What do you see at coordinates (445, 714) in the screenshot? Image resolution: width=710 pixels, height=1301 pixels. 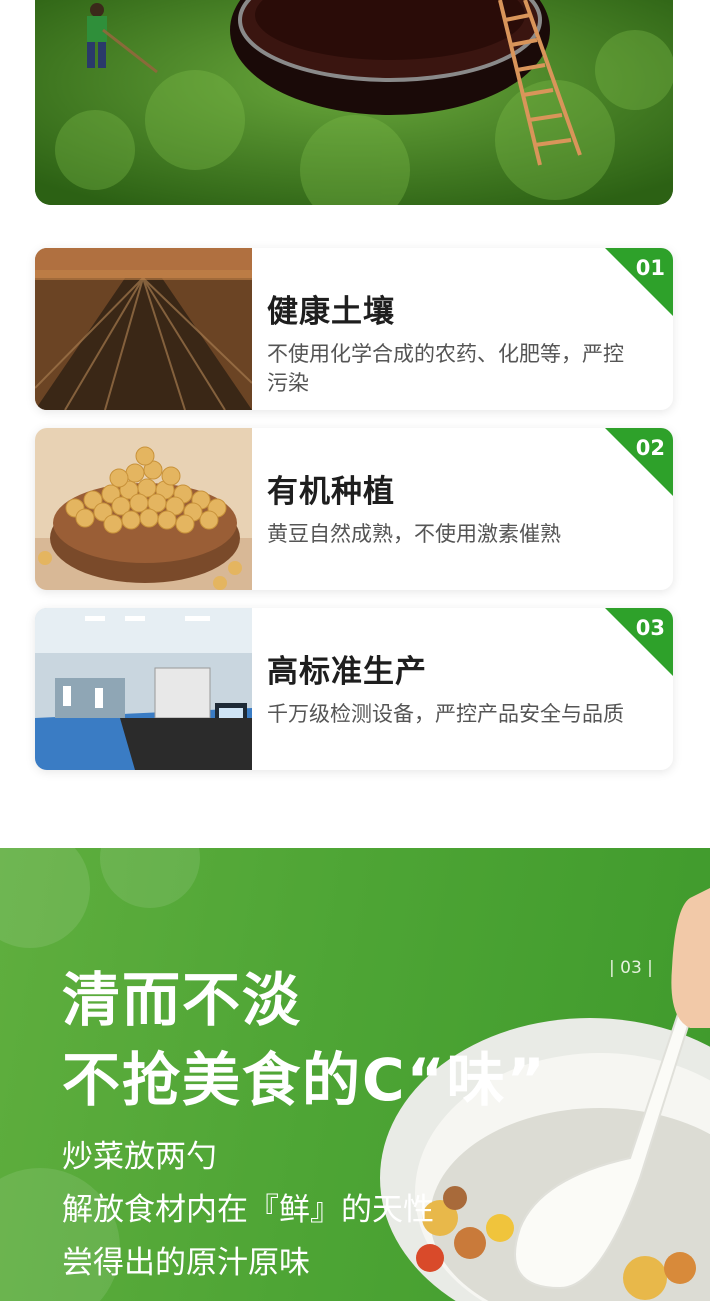 I see `feature-description: 千万级检测设备，严控产品安全与品质` at bounding box center [445, 714].